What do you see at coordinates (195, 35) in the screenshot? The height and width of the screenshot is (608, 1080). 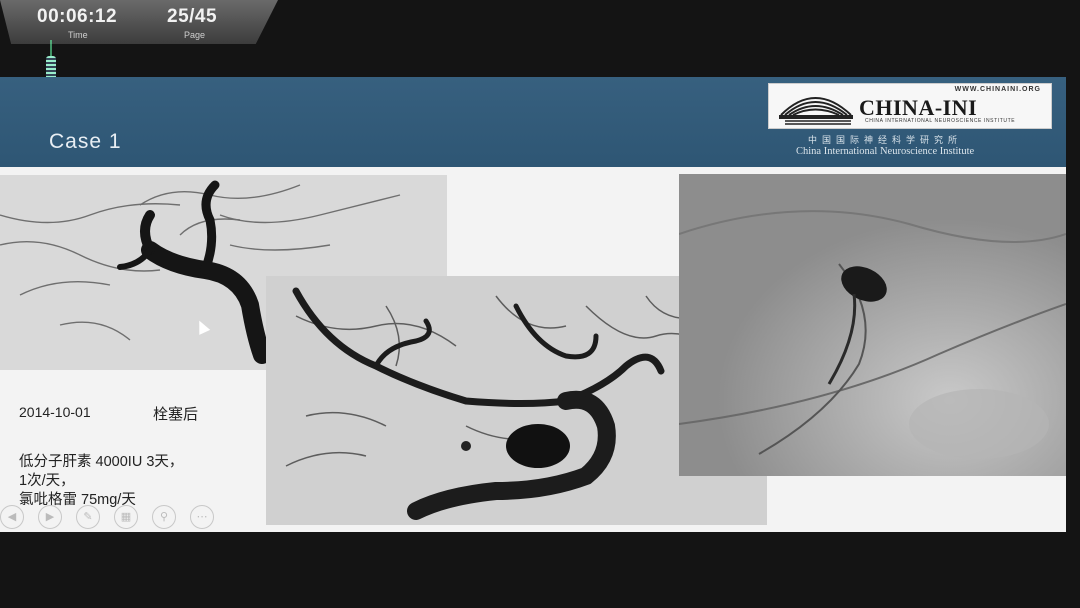 I see `page-counter-label: Page` at bounding box center [195, 35].